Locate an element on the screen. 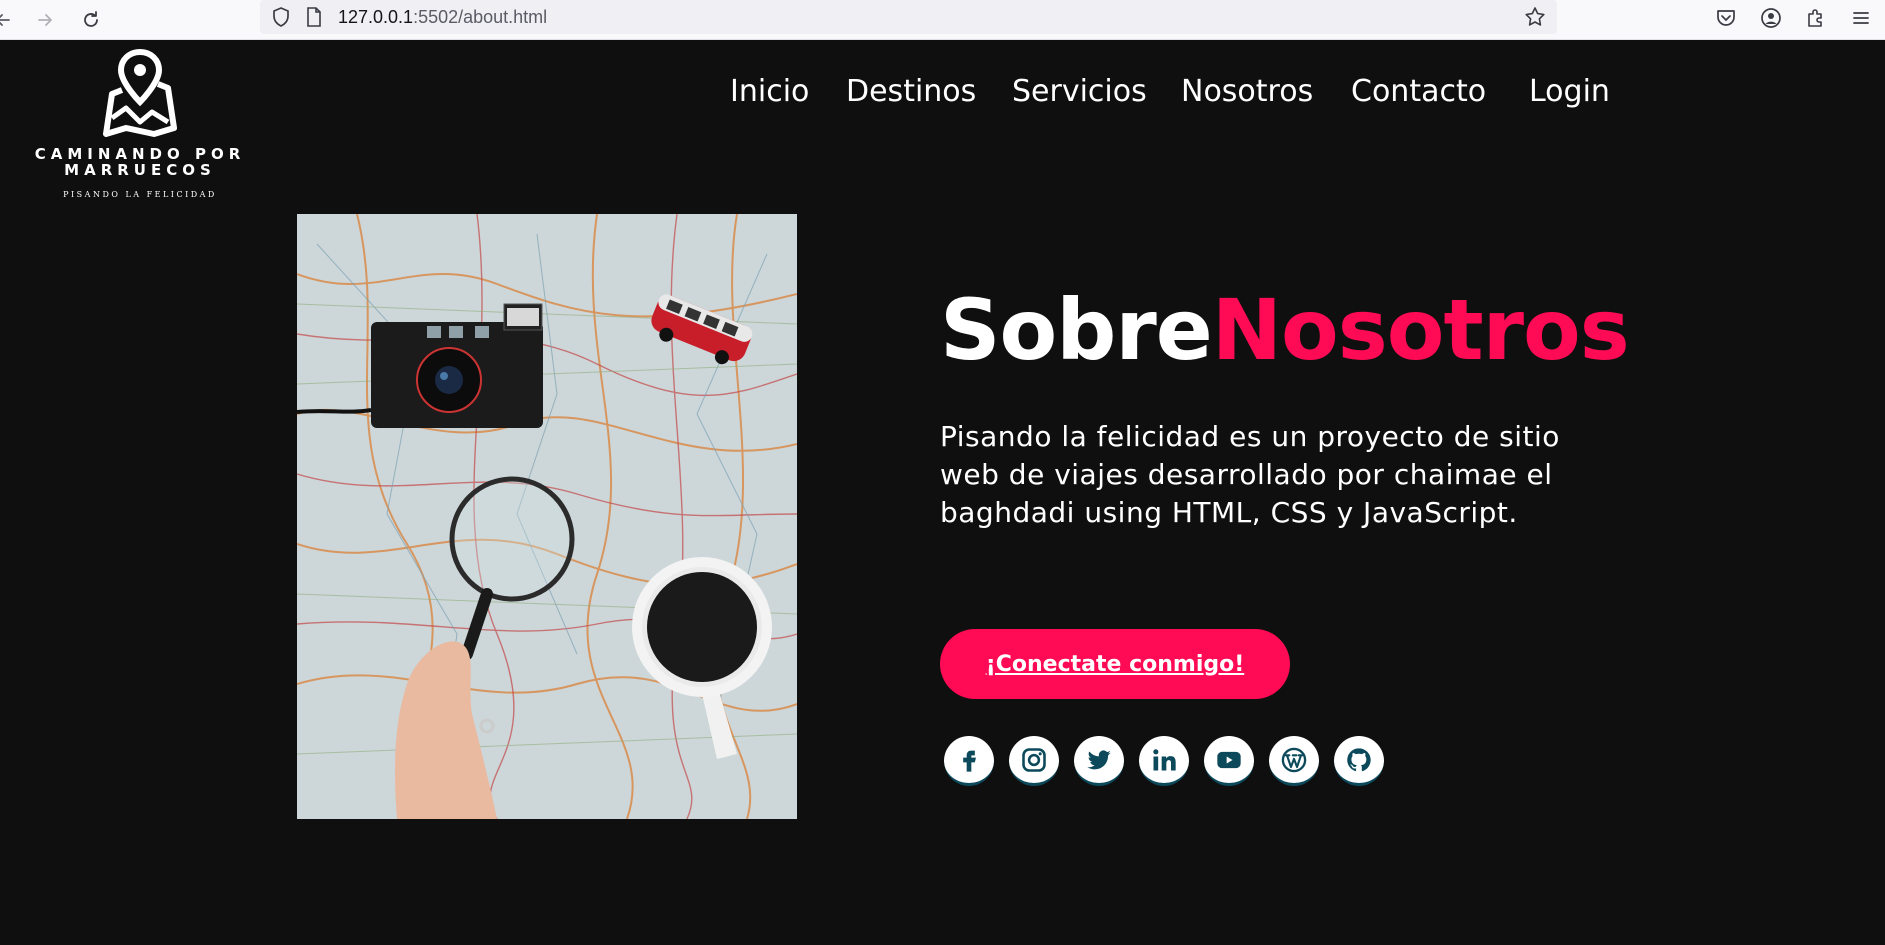  wordpress-link is located at coordinates (1294, 761).